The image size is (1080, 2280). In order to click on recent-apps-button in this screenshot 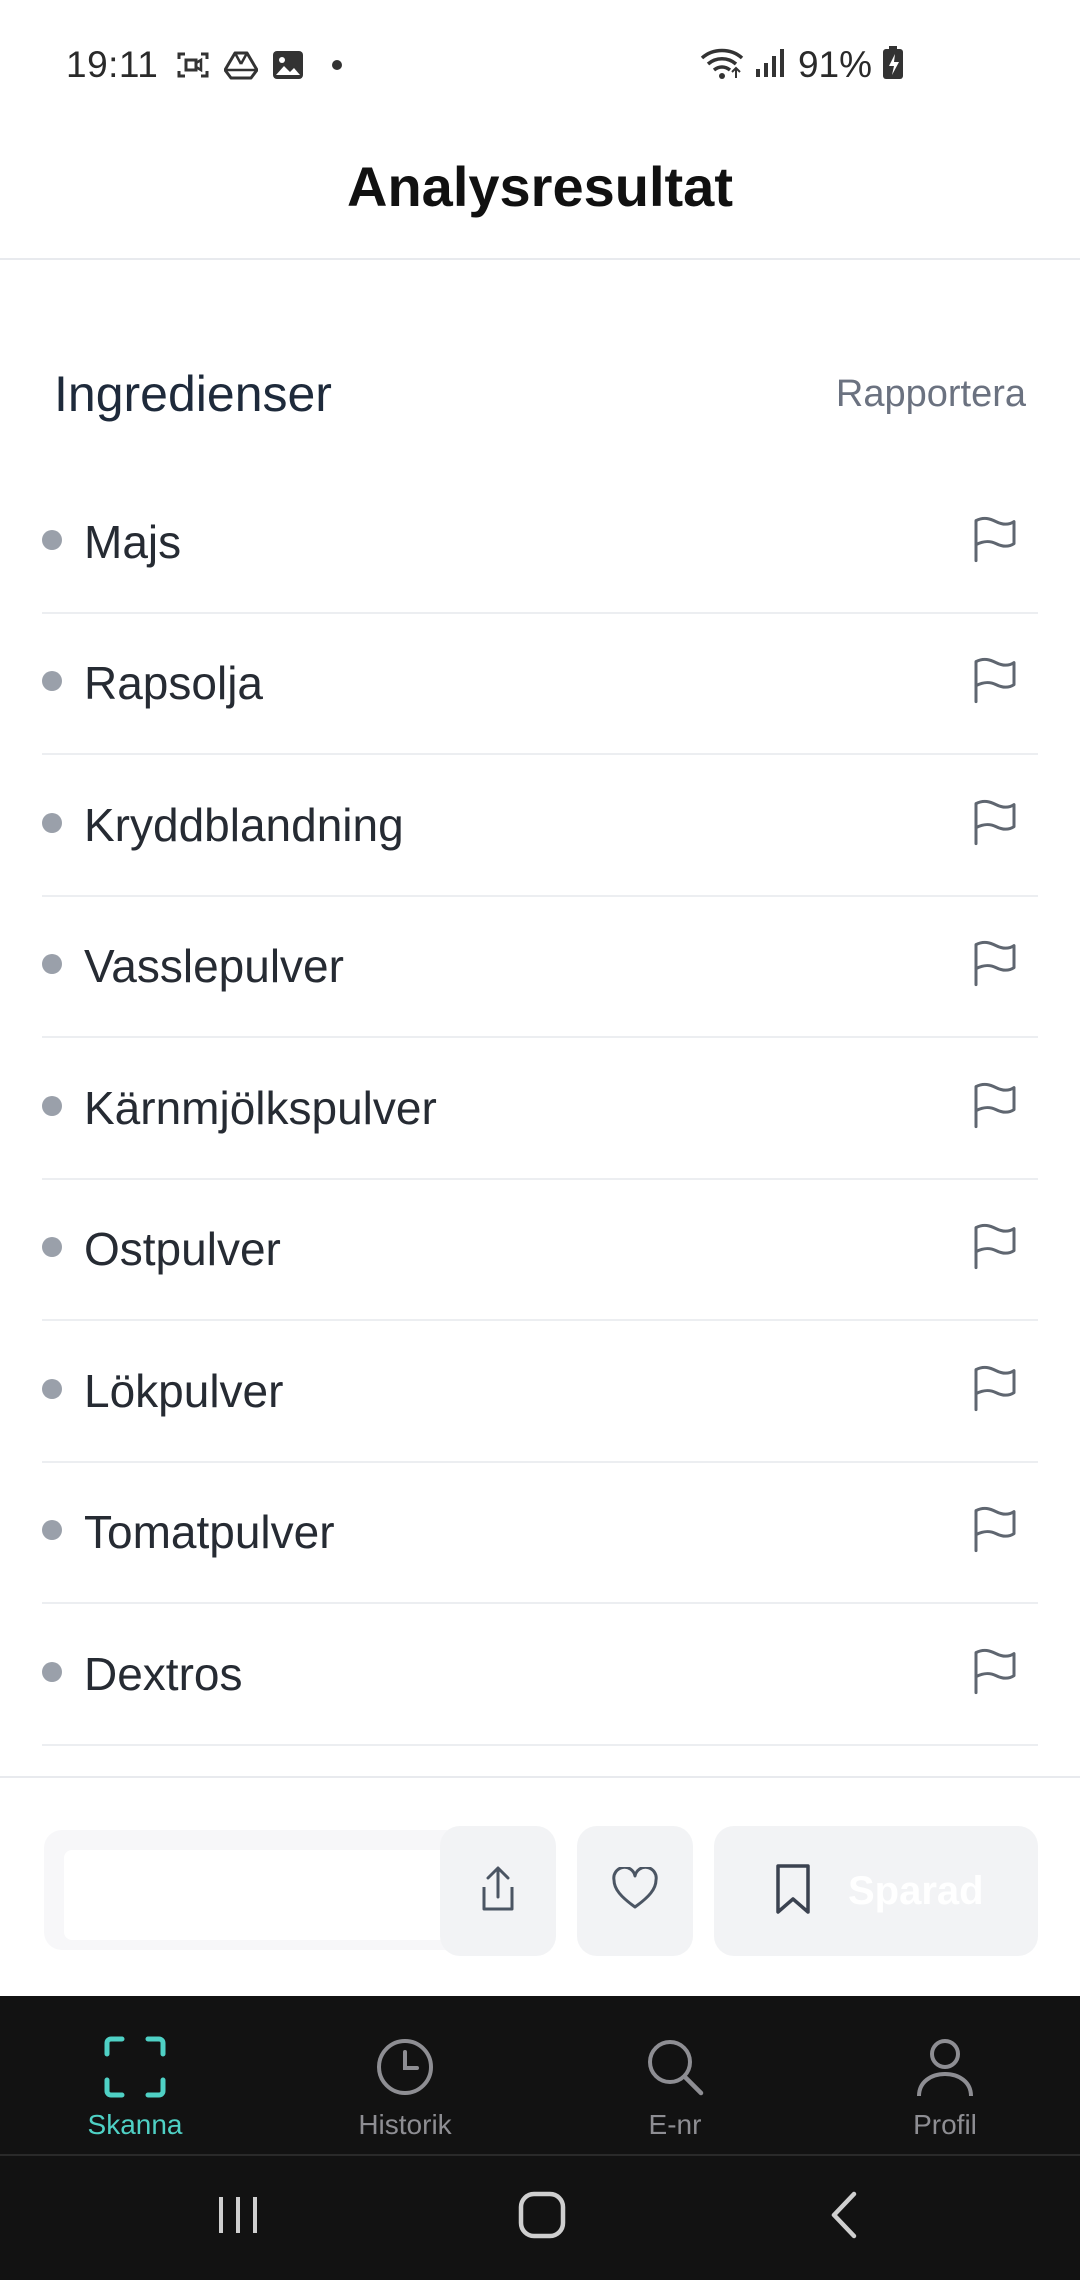, I will do `click(238, 2217)`.